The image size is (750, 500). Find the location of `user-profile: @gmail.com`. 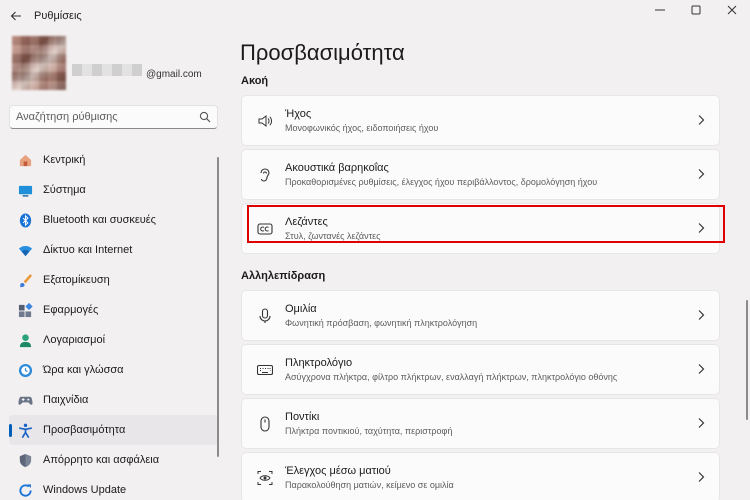

user-profile: @gmail.com is located at coordinates (120, 66).